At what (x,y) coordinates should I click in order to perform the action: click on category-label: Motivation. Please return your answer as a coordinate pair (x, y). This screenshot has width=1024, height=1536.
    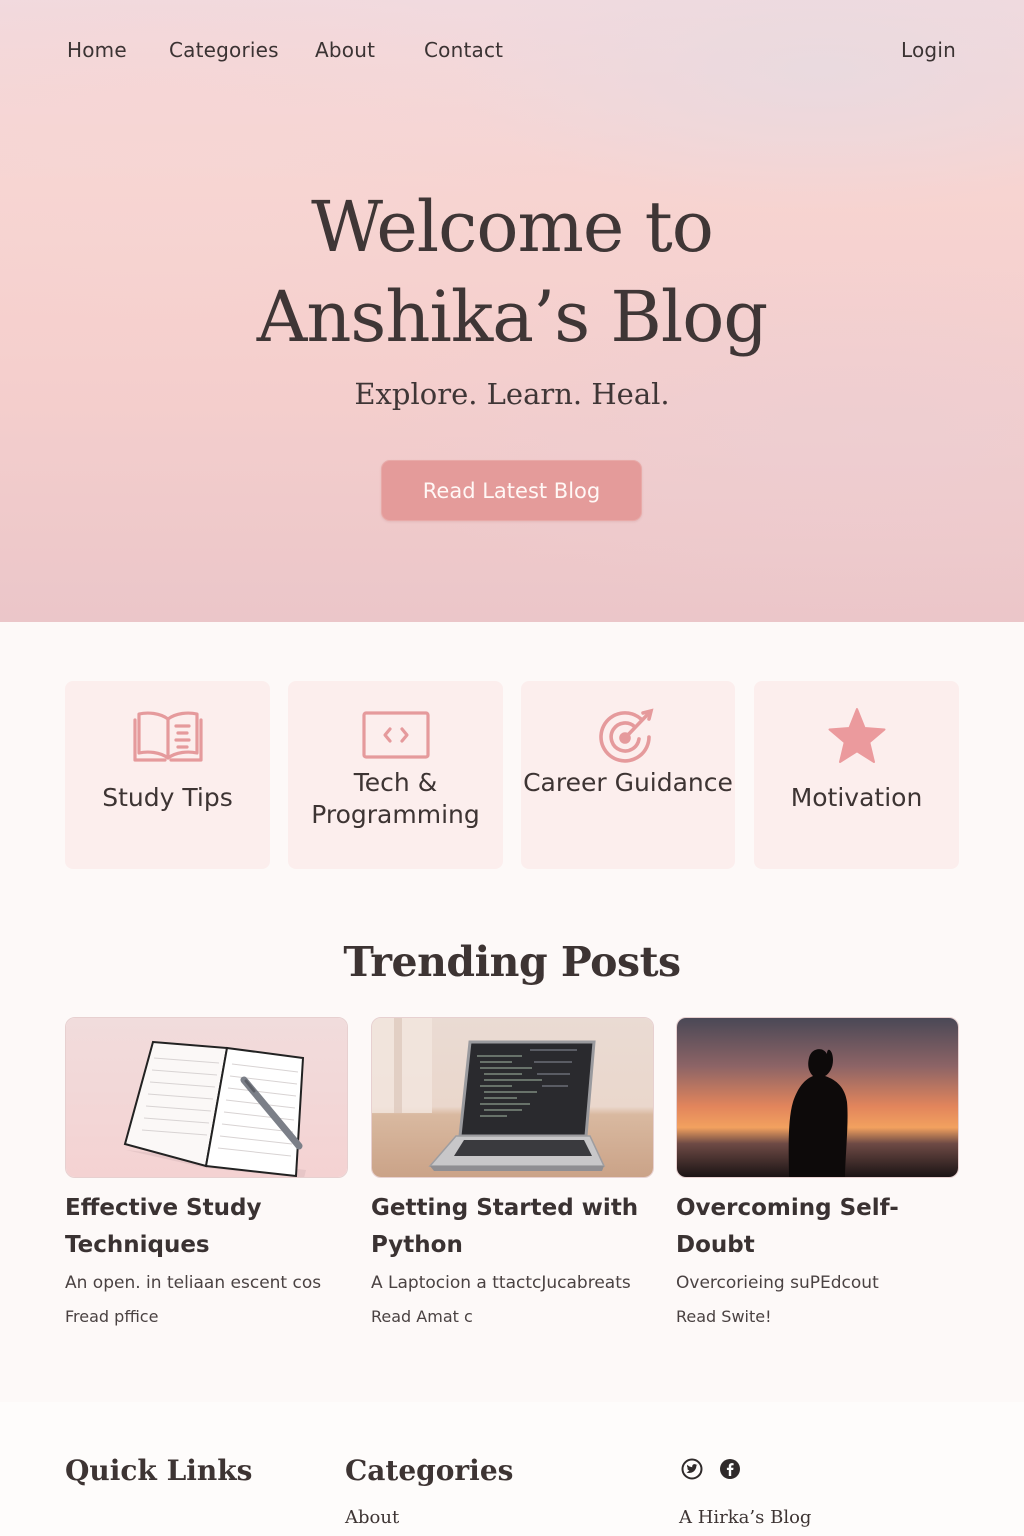
    Looking at the image, I should click on (856, 797).